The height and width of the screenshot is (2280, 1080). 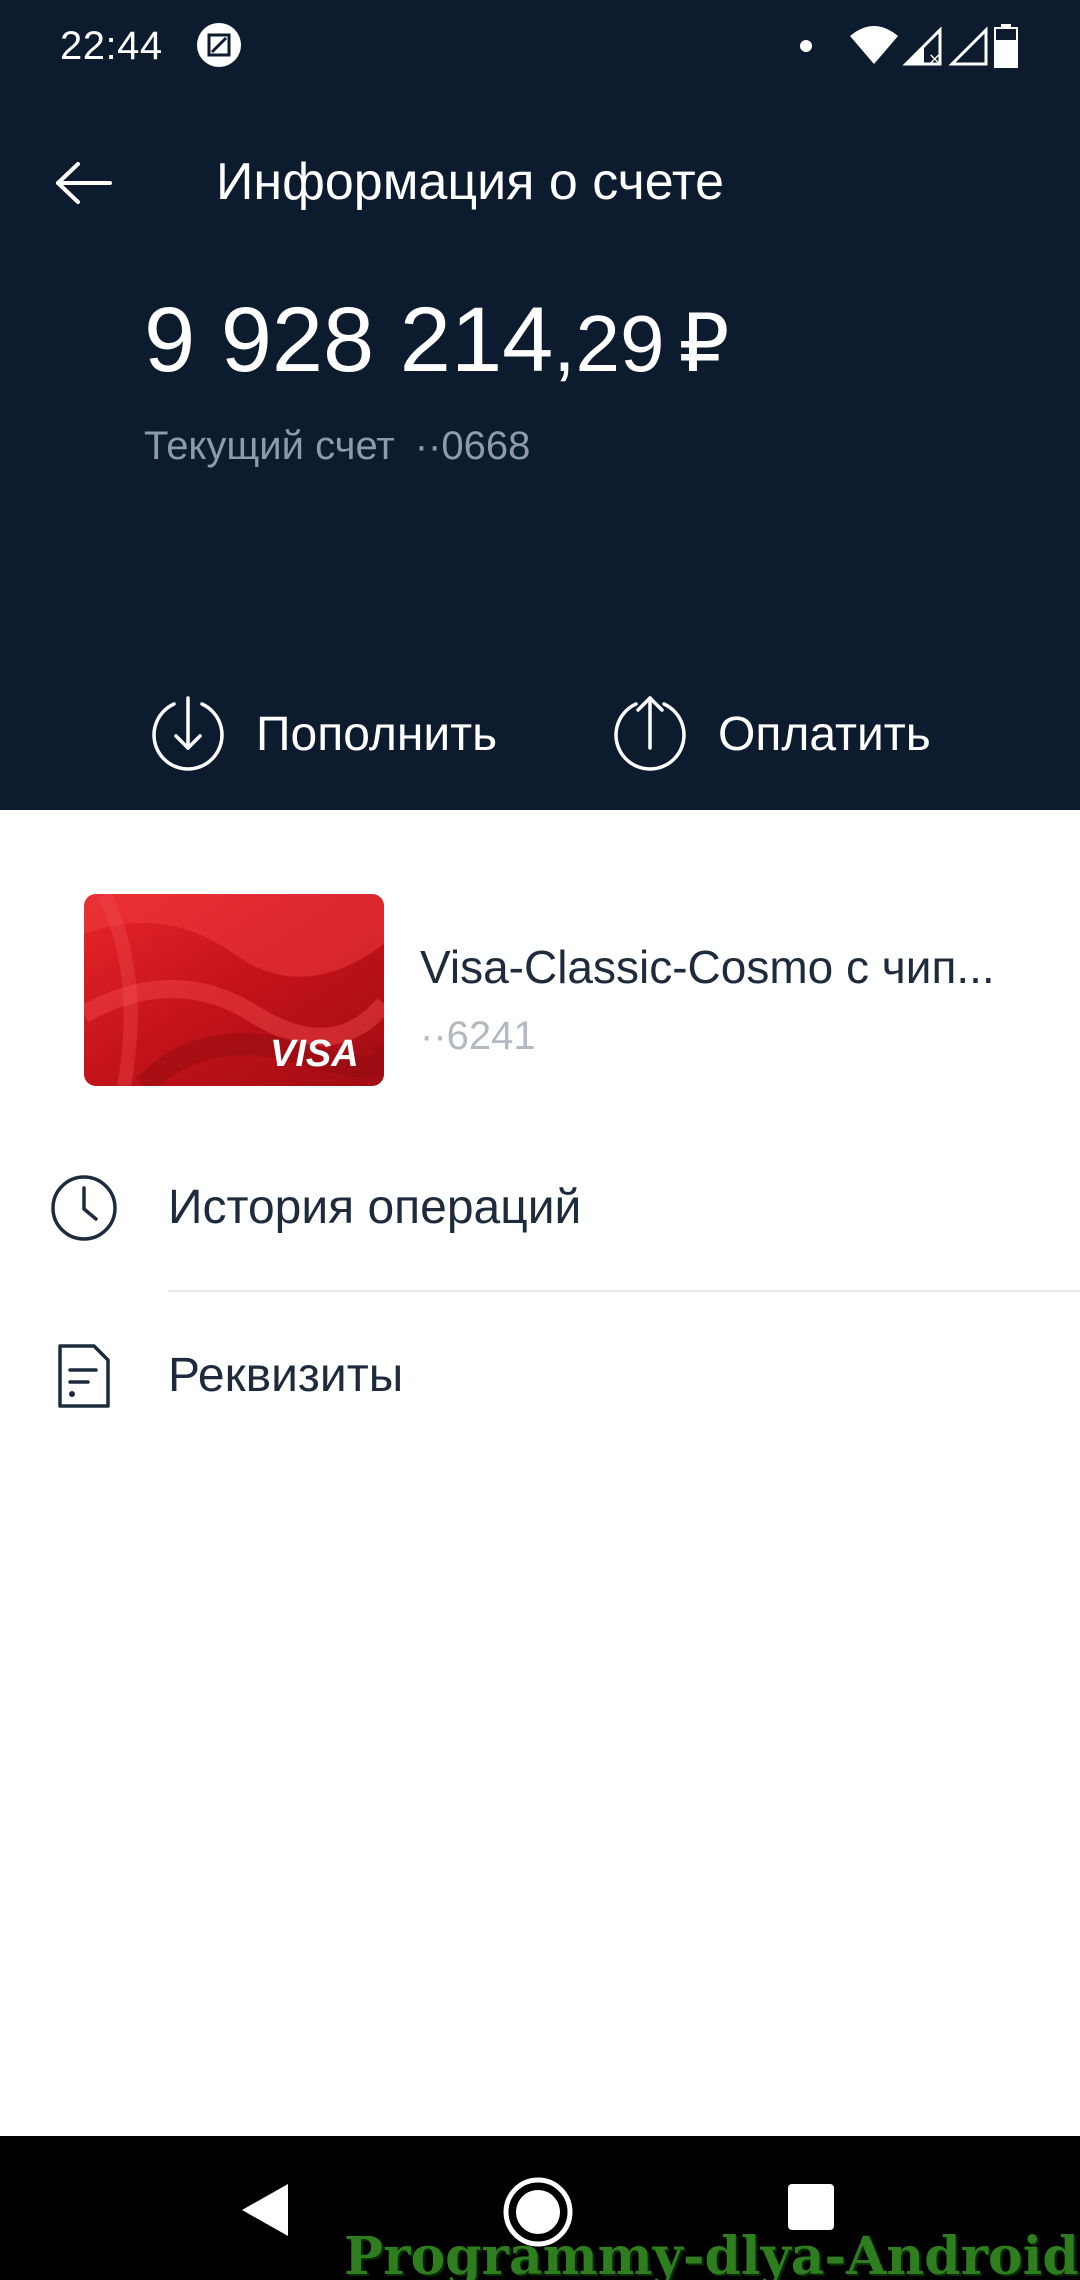 I want to click on document-icon, so click(x=84, y=1376).